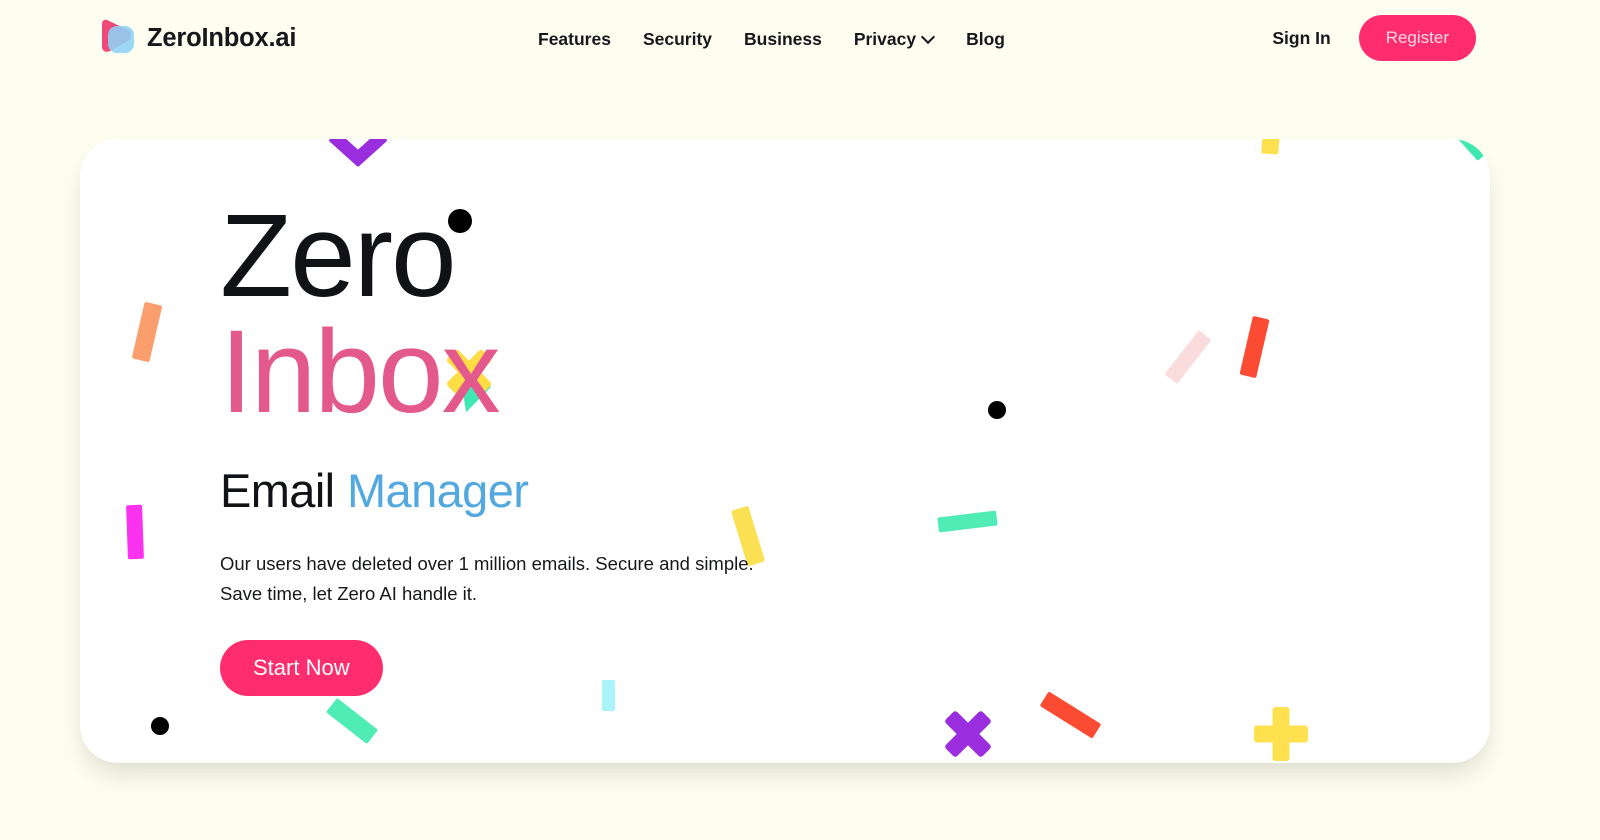  What do you see at coordinates (338, 256) in the screenshot?
I see `title-line-zero: Zero` at bounding box center [338, 256].